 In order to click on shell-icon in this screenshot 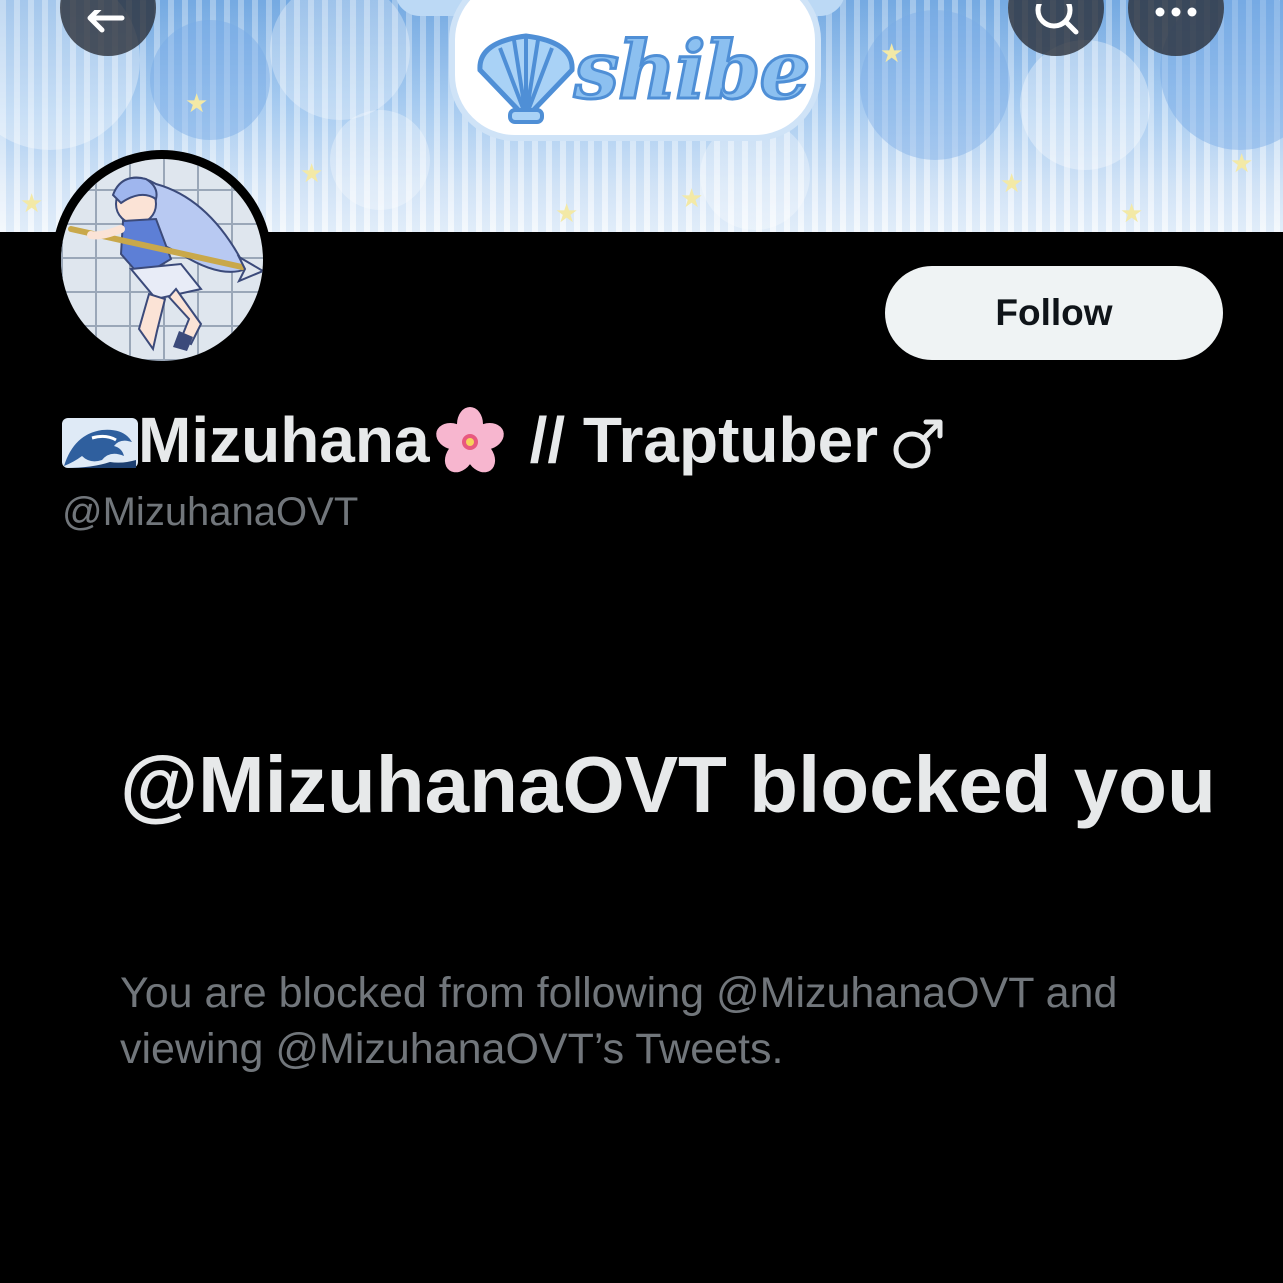, I will do `click(526, 78)`.